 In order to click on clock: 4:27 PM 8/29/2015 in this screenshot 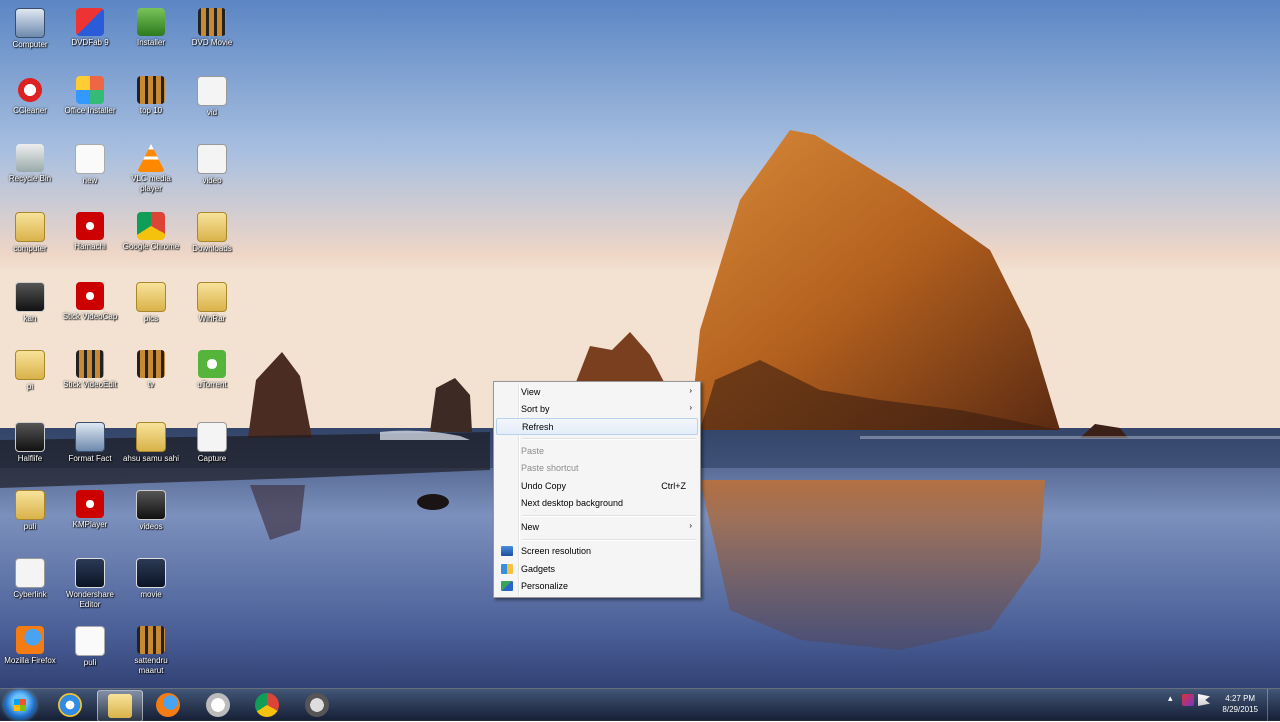, I will do `click(1240, 704)`.